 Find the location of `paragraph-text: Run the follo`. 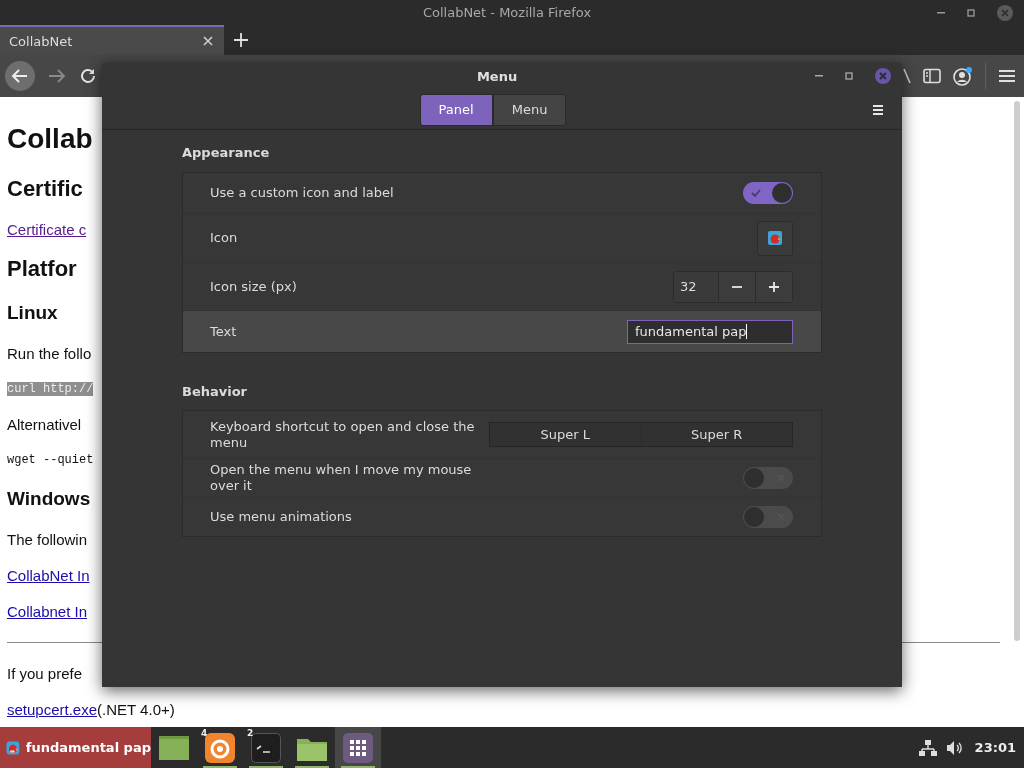

paragraph-text: Run the follo is located at coordinates (49, 353).